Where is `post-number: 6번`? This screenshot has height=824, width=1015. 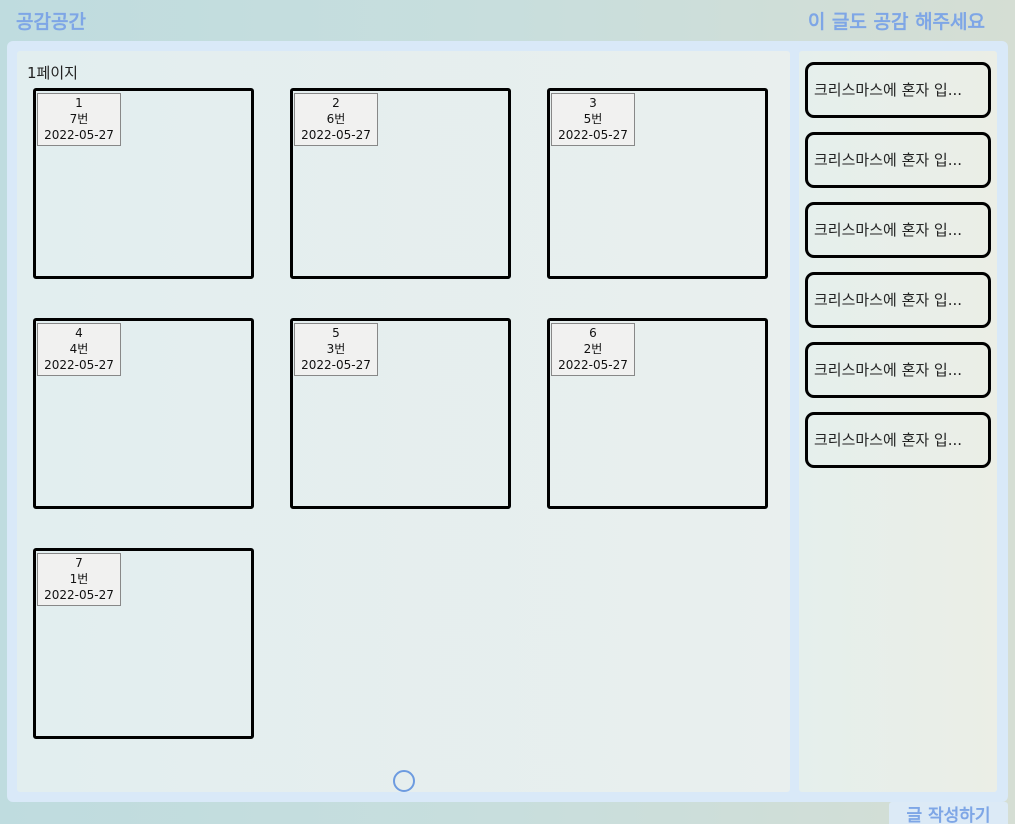 post-number: 6번 is located at coordinates (336, 119).